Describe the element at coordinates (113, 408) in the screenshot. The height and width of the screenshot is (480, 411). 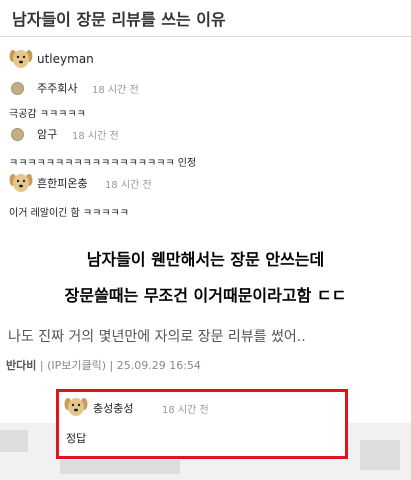
I see `reply-user: 충성충성` at that location.